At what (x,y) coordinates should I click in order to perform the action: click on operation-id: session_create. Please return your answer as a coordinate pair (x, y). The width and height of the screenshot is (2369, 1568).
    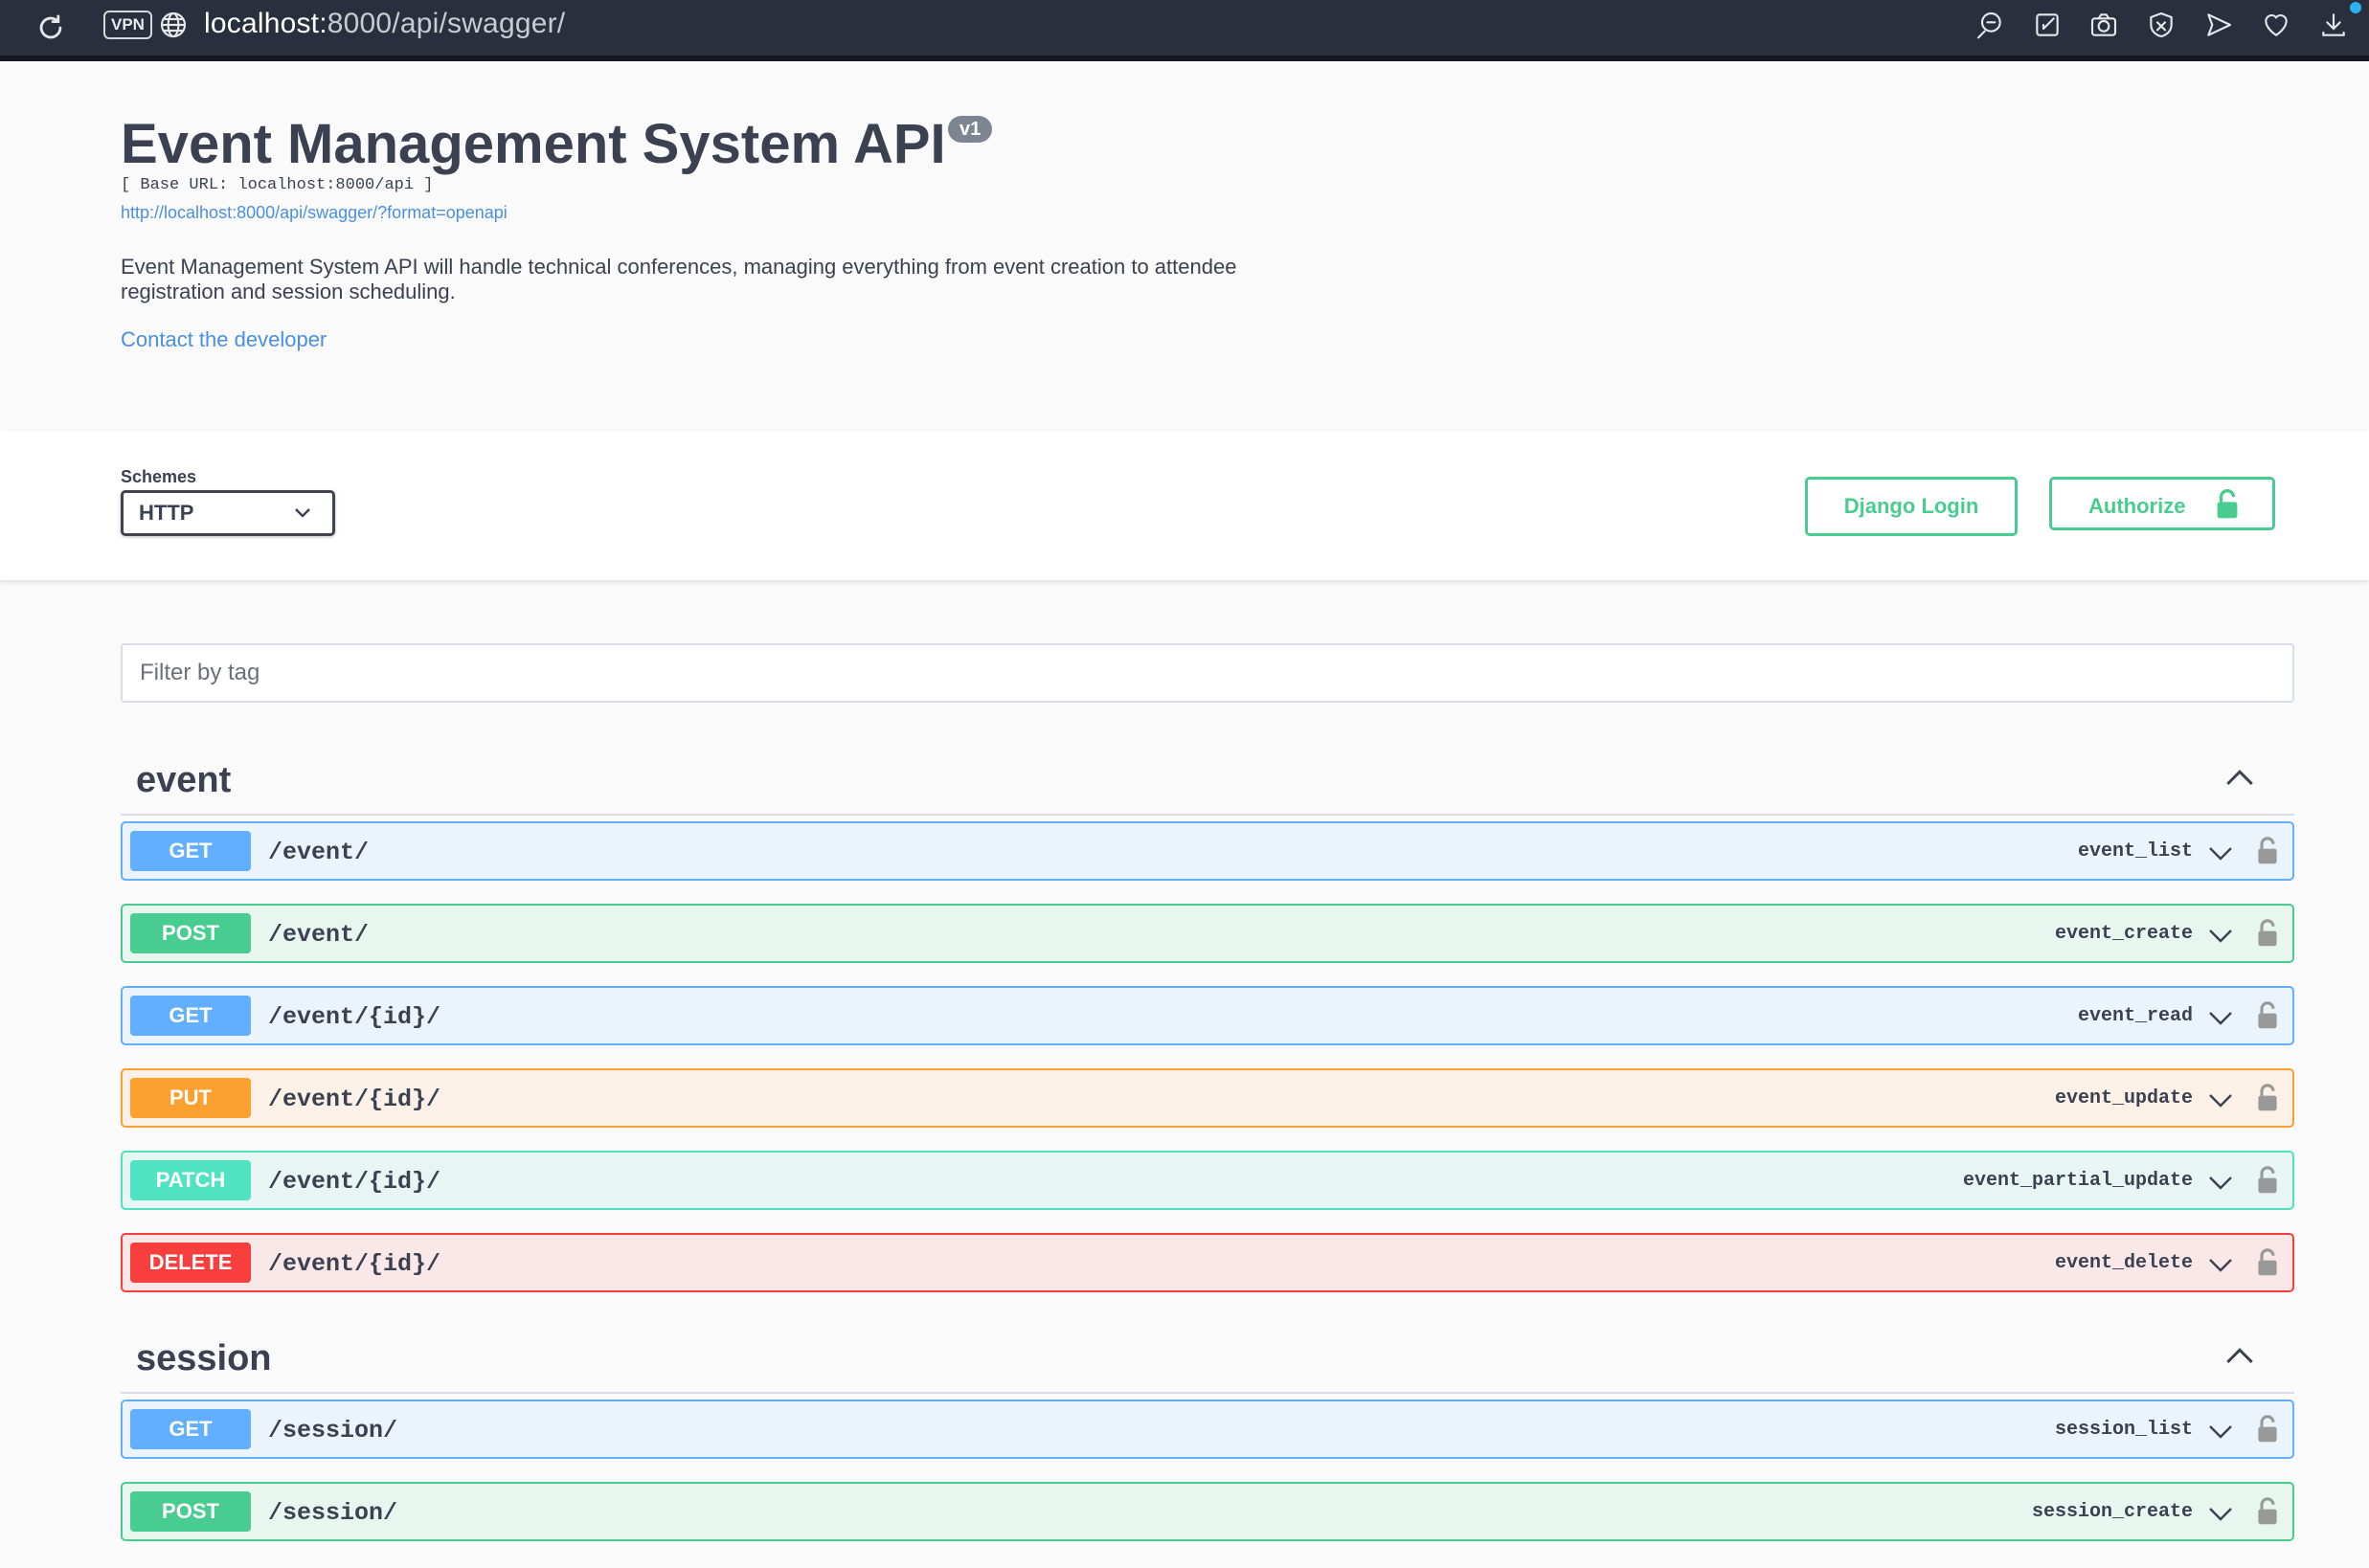
    Looking at the image, I should click on (2112, 1512).